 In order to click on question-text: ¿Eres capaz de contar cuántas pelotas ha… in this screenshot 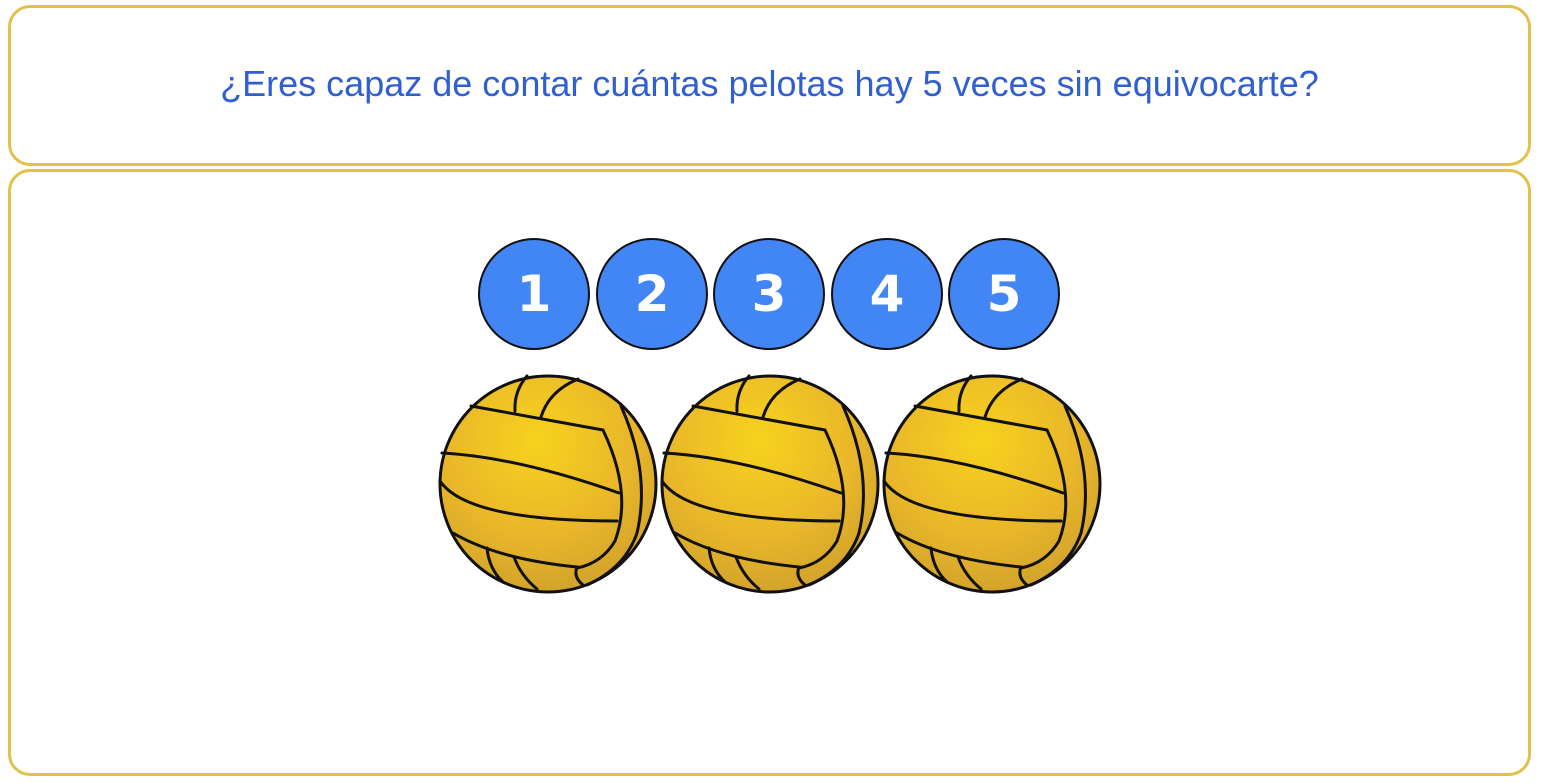, I will do `click(769, 83)`.